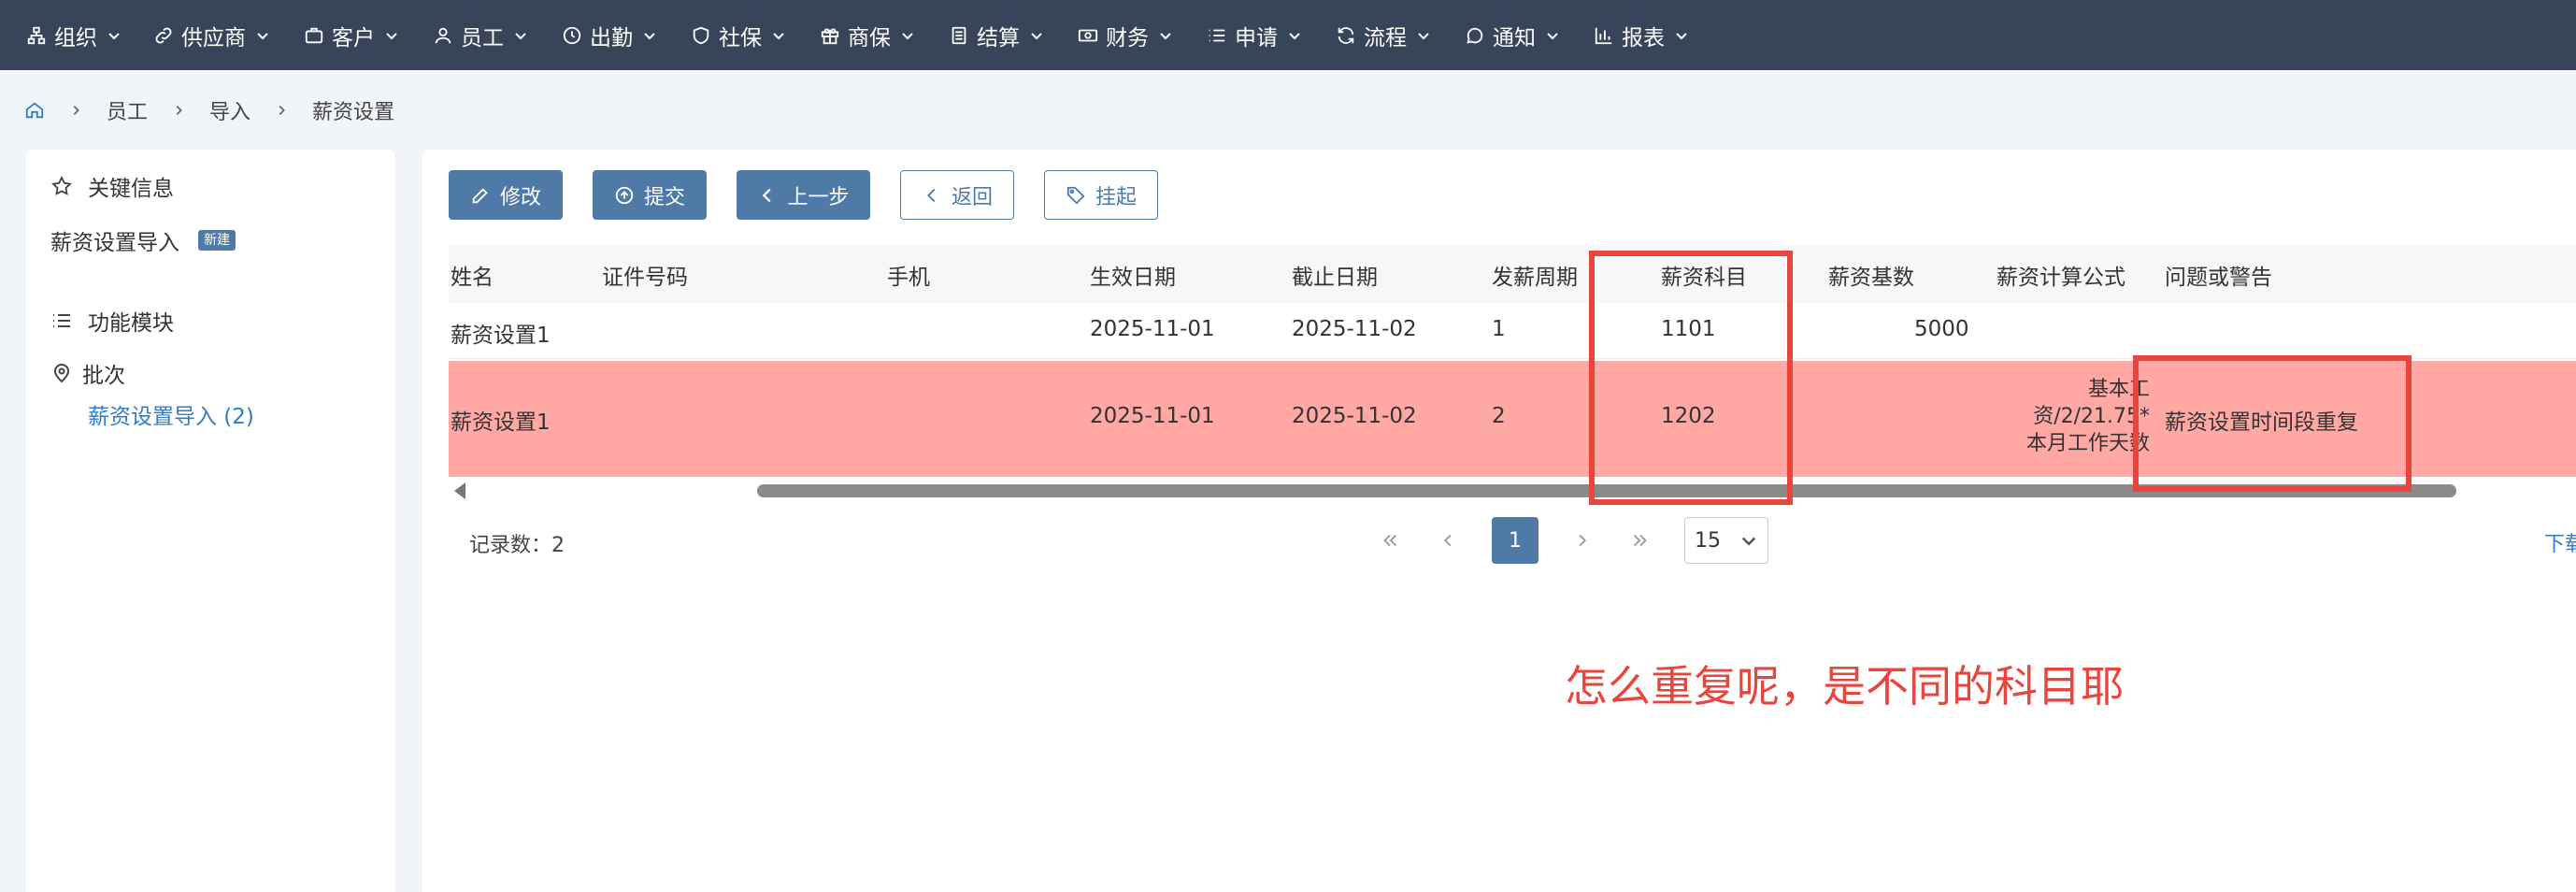 The width and height of the screenshot is (2576, 892). I want to click on clock-icon, so click(572, 35).